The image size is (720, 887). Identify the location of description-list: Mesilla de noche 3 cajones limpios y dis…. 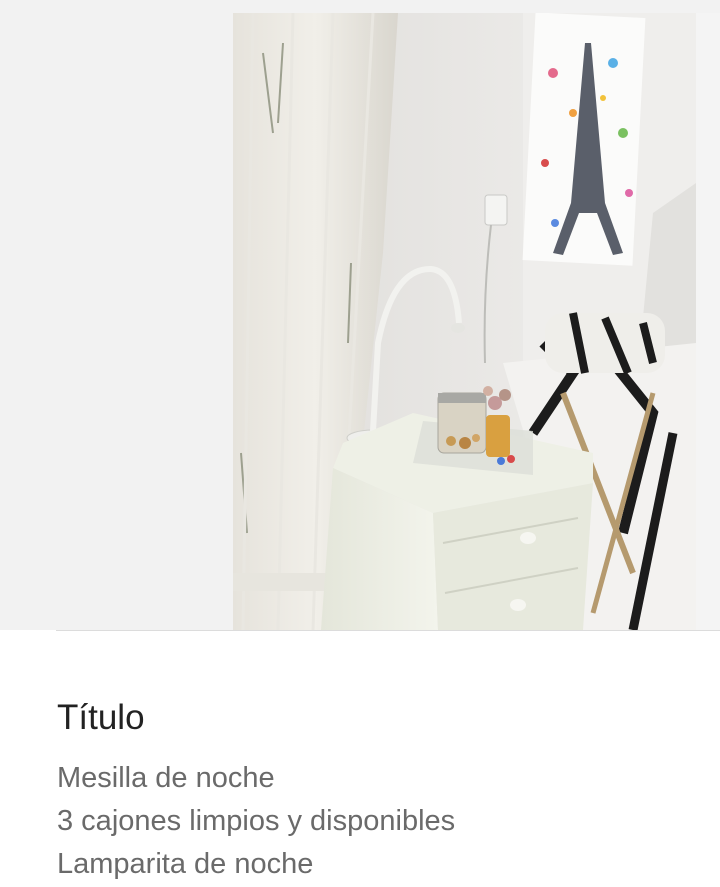
(256, 821).